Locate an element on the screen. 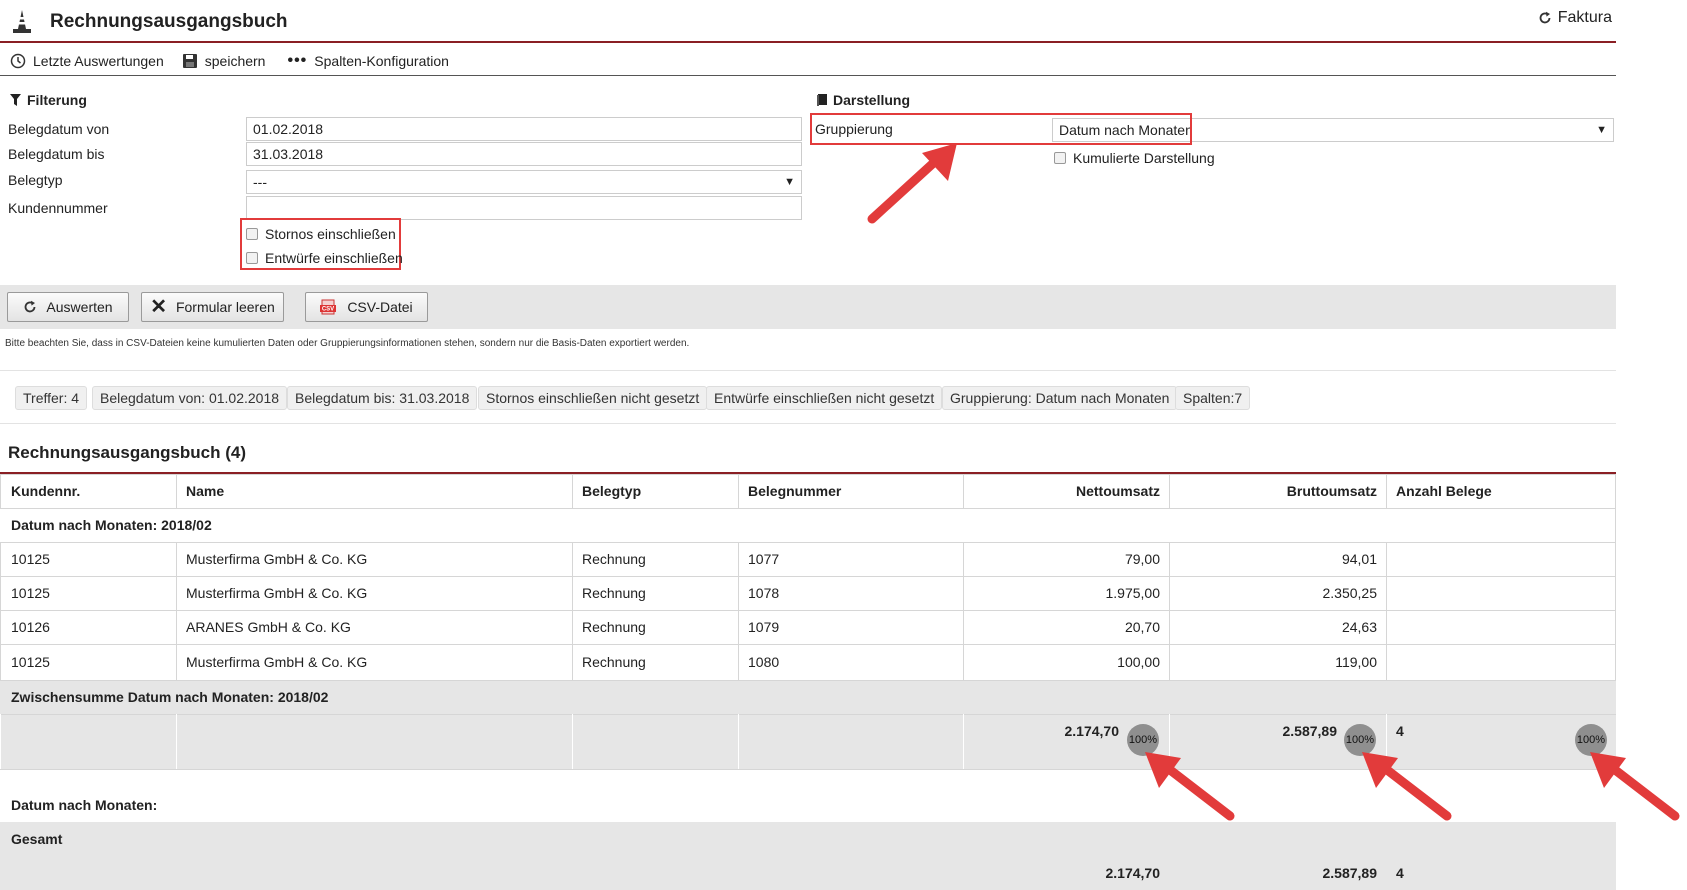 This screenshot has width=1687, height=890. evaluate-button: Auswerten is located at coordinates (68, 307).